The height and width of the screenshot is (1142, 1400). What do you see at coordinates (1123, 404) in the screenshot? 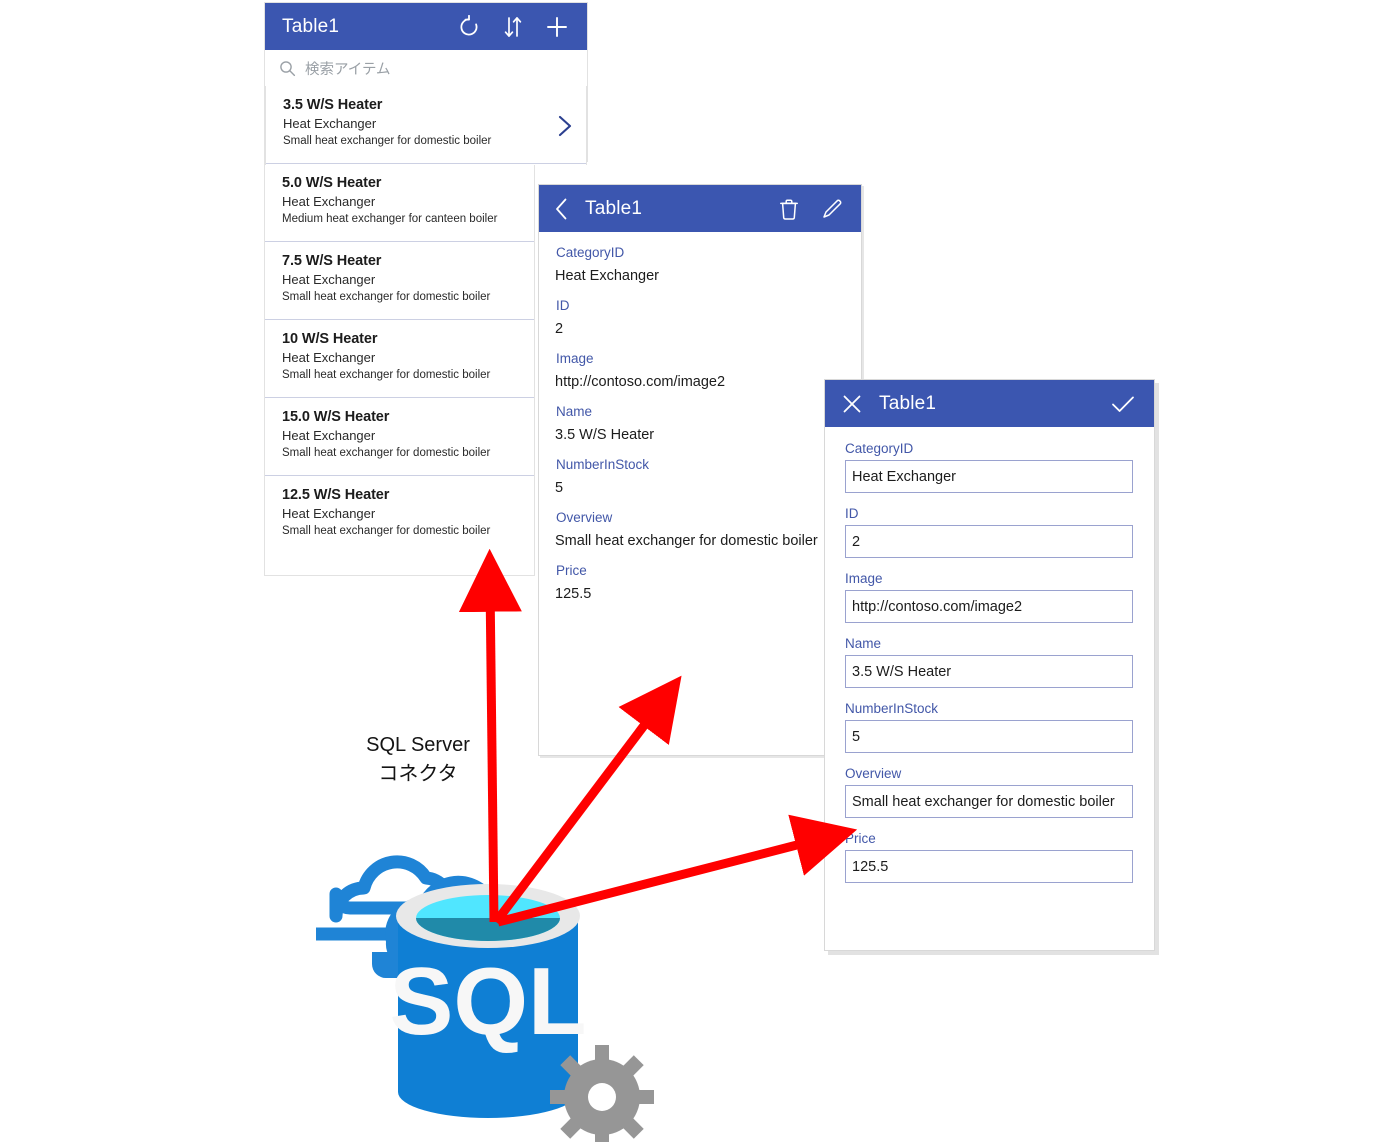
I see `checkmark-icon` at bounding box center [1123, 404].